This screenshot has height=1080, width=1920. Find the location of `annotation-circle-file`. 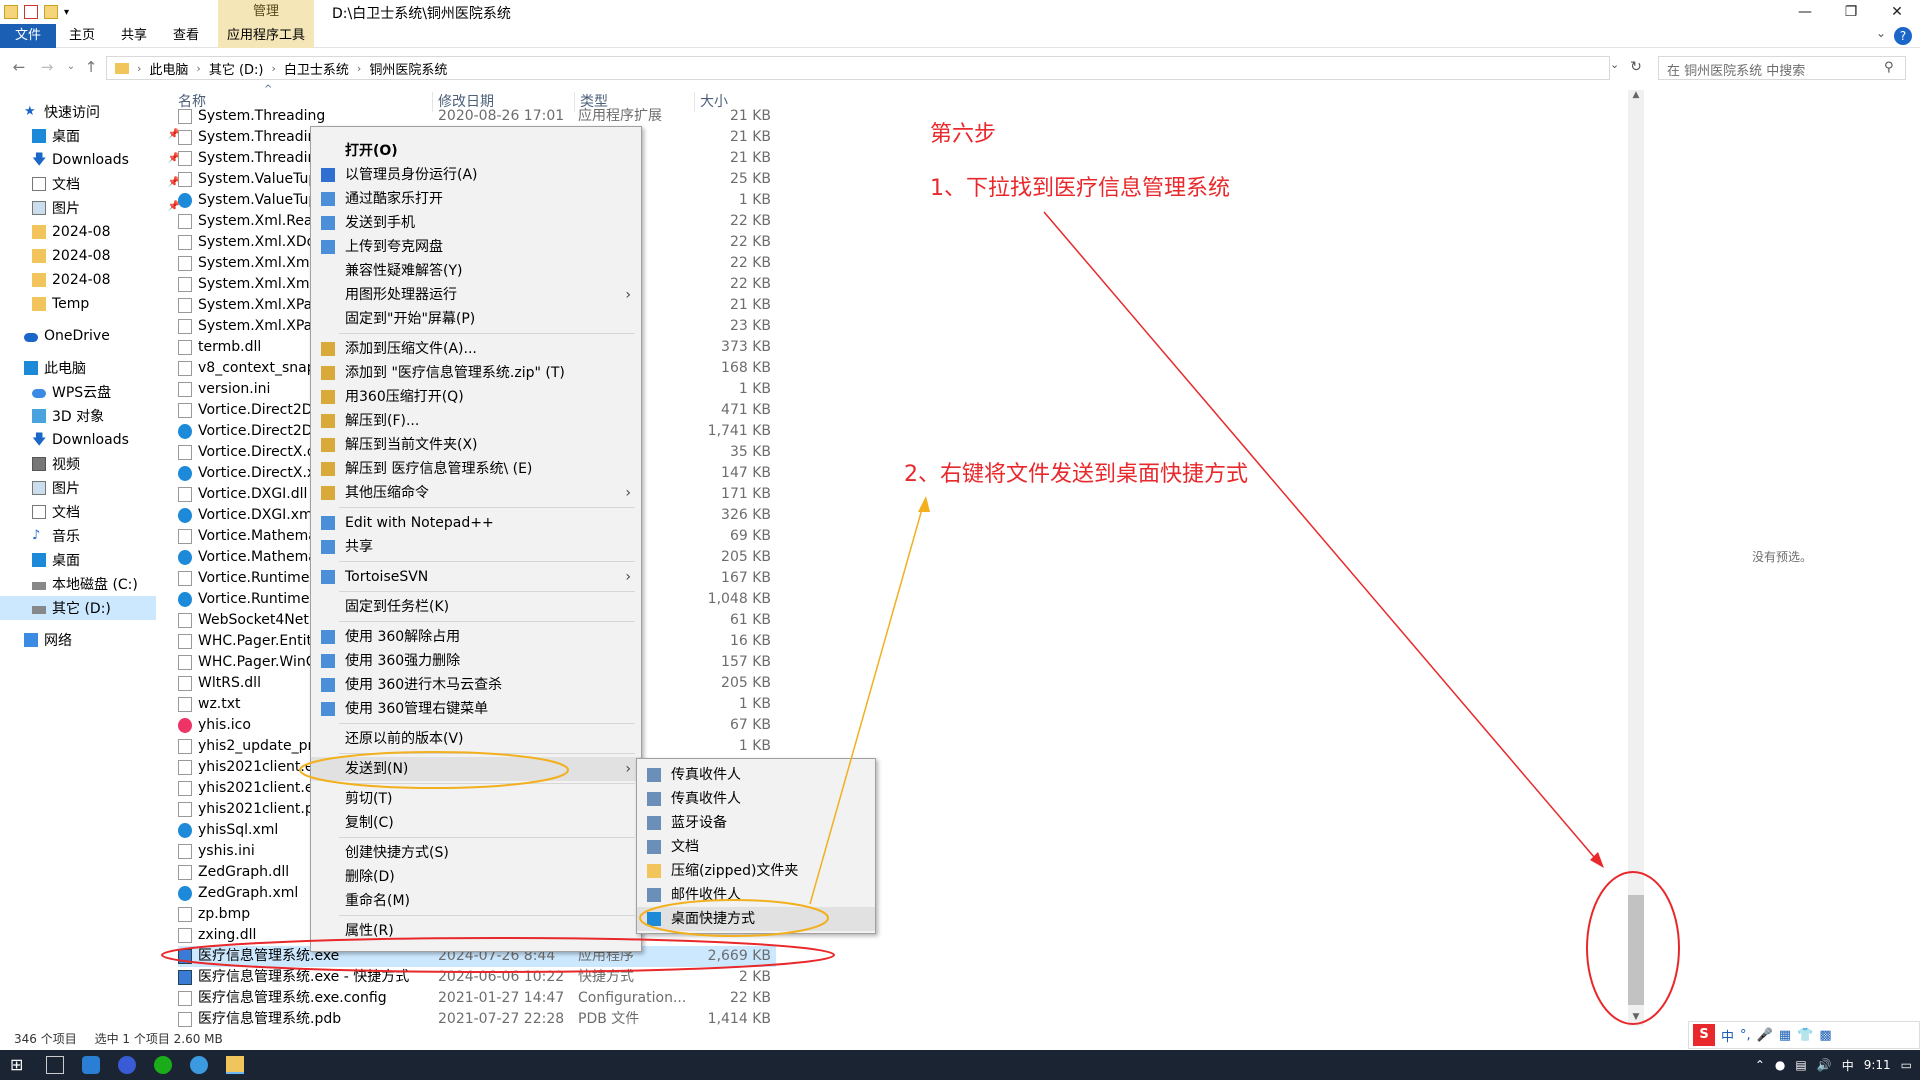

annotation-circle-file is located at coordinates (498, 955).